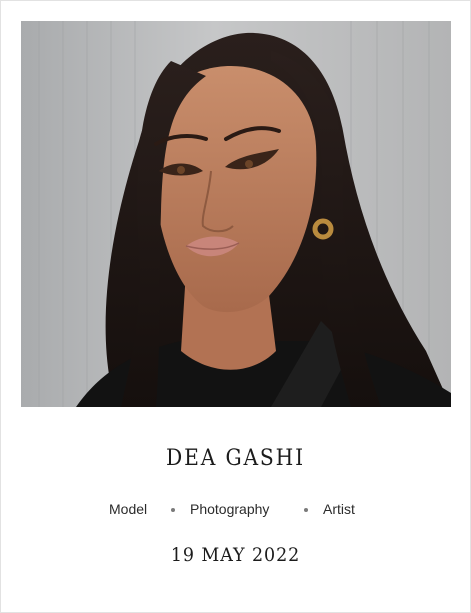  What do you see at coordinates (128, 509) in the screenshot?
I see `tag-model: Model` at bounding box center [128, 509].